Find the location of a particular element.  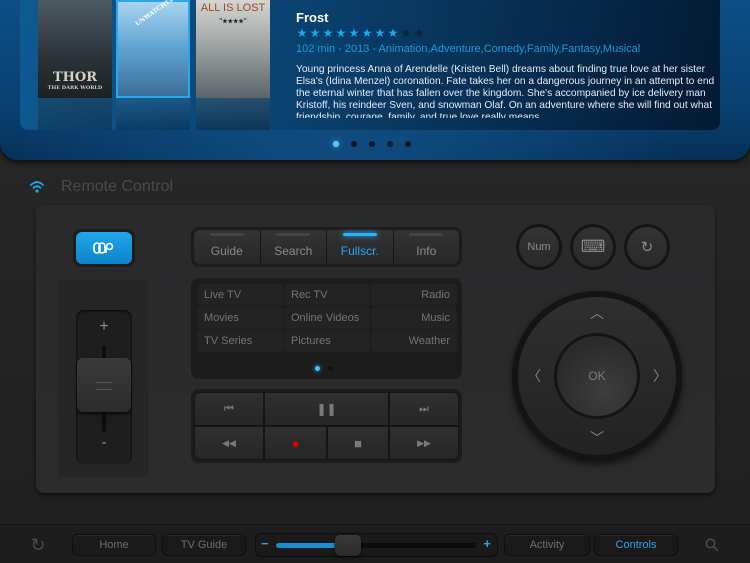

rotate-icon: ↻ is located at coordinates (647, 247).